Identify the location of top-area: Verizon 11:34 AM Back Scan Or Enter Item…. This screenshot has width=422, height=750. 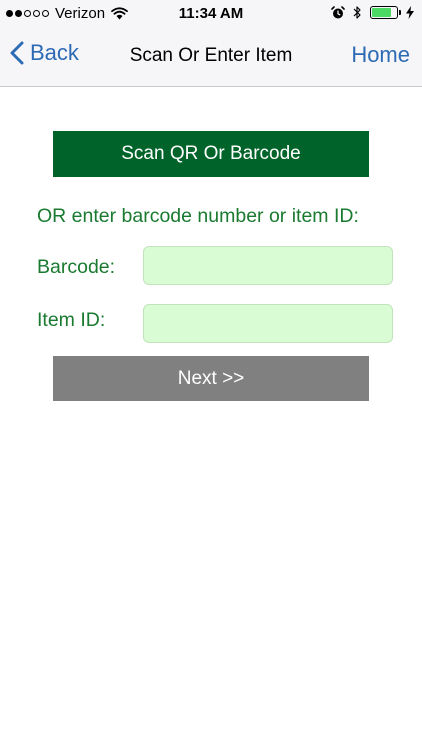
(211, 43).